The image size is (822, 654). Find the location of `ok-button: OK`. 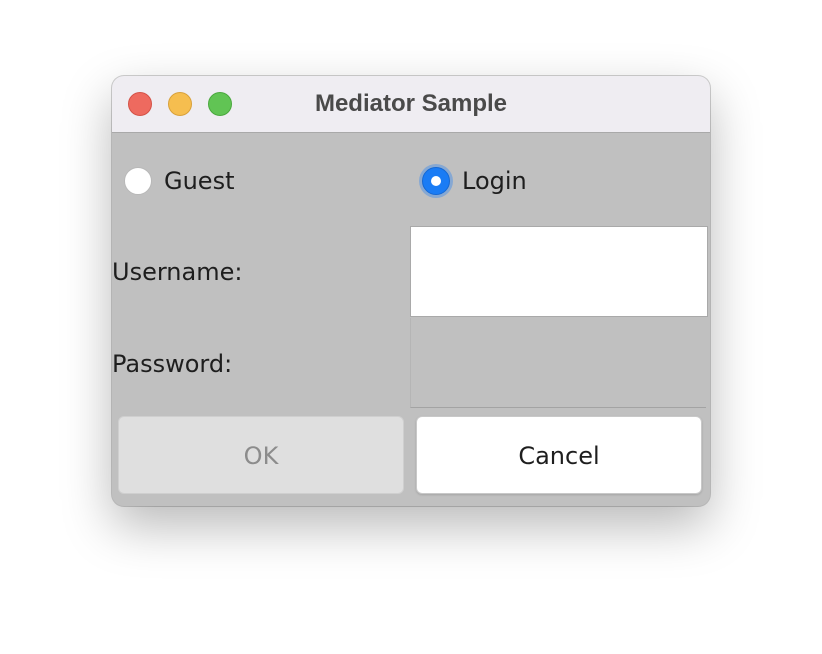

ok-button: OK is located at coordinates (261, 455).